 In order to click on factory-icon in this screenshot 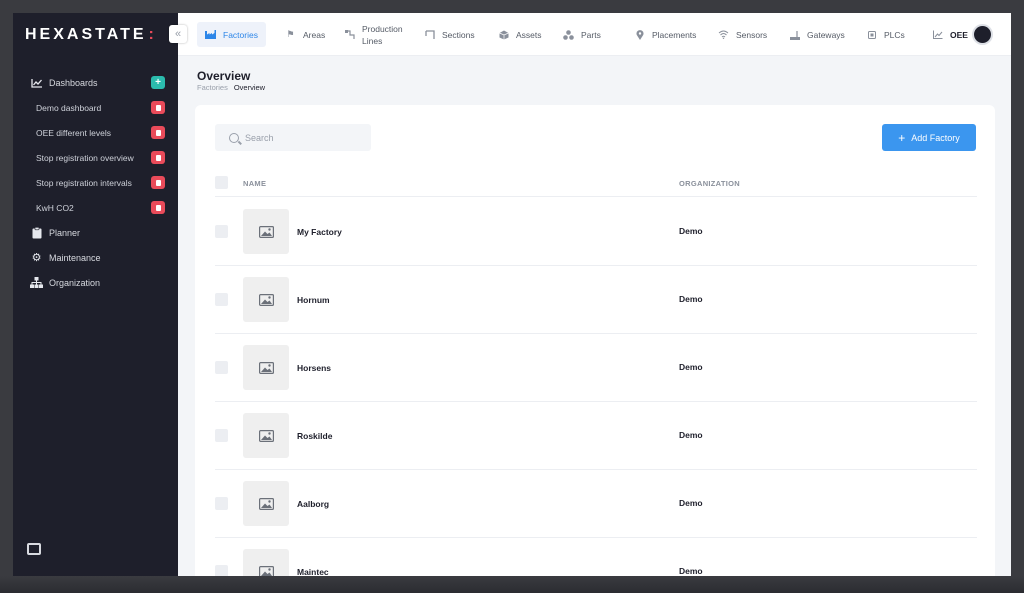, I will do `click(210, 35)`.